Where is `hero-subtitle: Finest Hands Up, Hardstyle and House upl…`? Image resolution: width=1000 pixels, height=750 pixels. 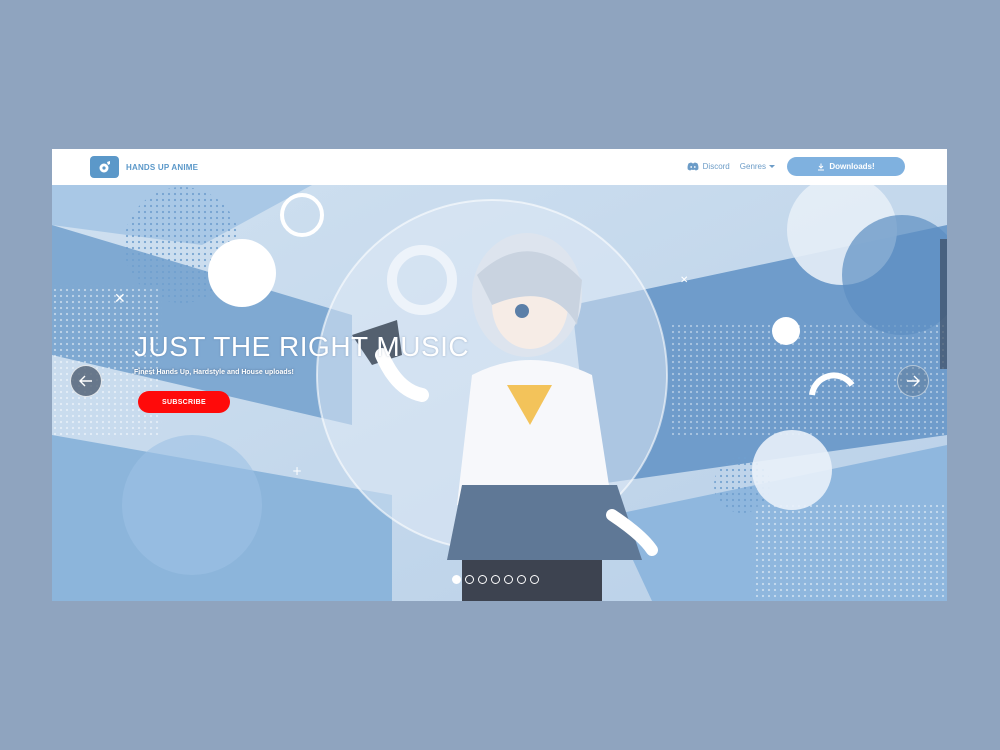
hero-subtitle: Finest Hands Up, Hardstyle and House upl… is located at coordinates (214, 372).